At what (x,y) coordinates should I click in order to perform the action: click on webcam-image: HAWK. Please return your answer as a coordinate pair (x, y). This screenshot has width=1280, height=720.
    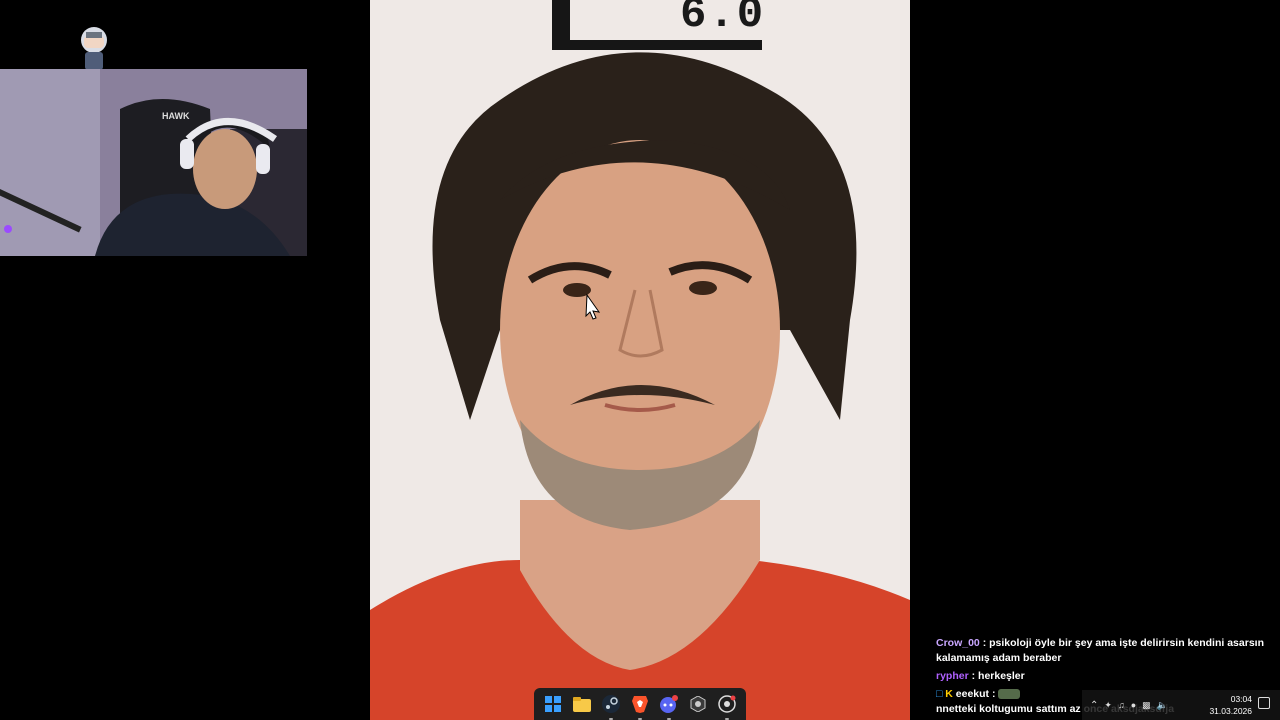
    Looking at the image, I should click on (153, 162).